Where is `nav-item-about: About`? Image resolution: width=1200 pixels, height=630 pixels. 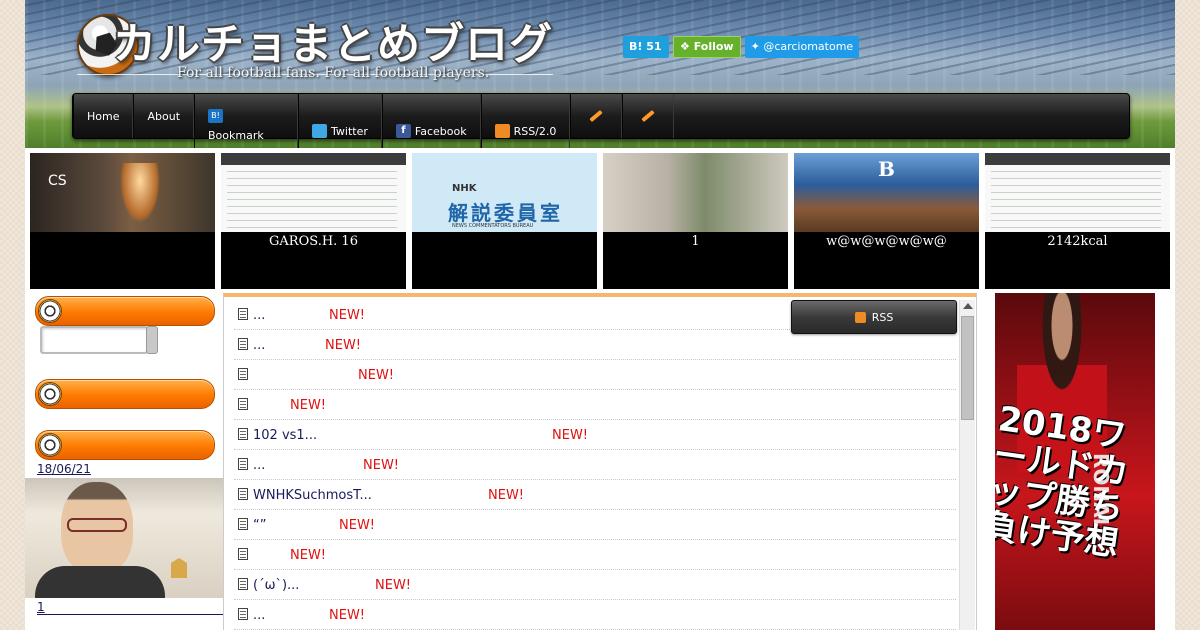
nav-item-about: About is located at coordinates (164, 116).